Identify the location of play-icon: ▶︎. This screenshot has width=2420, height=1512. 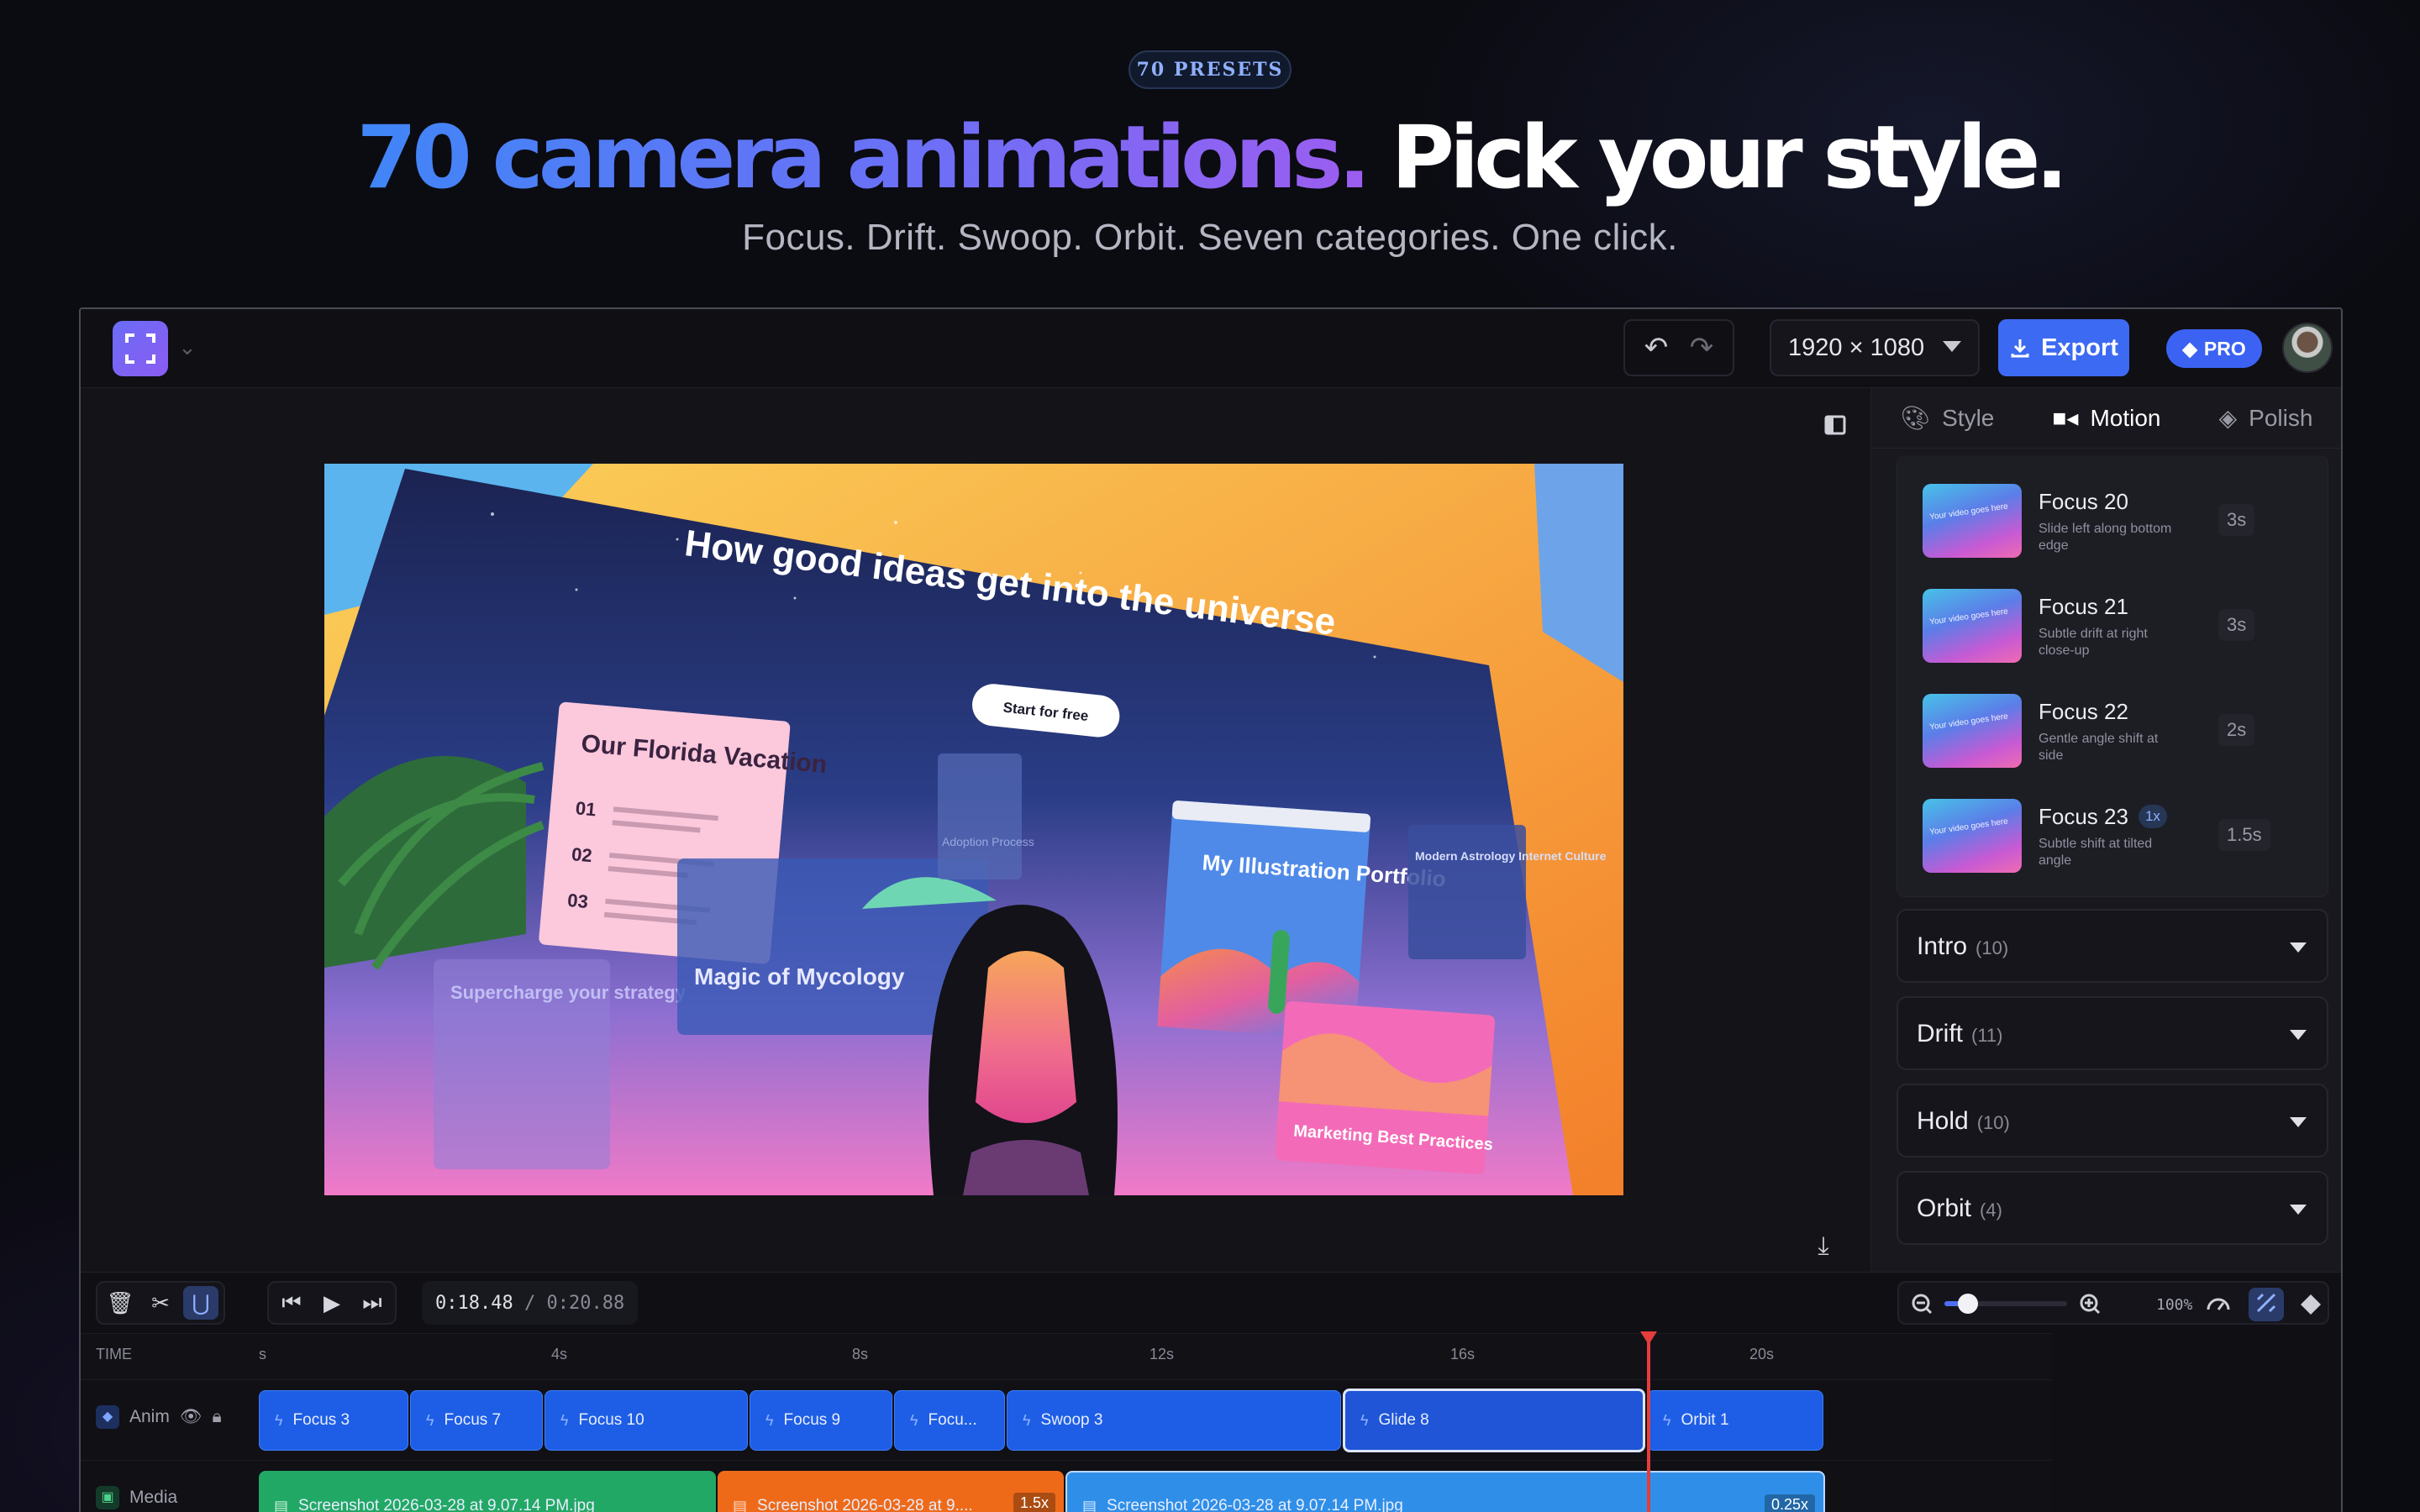
(332, 1303).